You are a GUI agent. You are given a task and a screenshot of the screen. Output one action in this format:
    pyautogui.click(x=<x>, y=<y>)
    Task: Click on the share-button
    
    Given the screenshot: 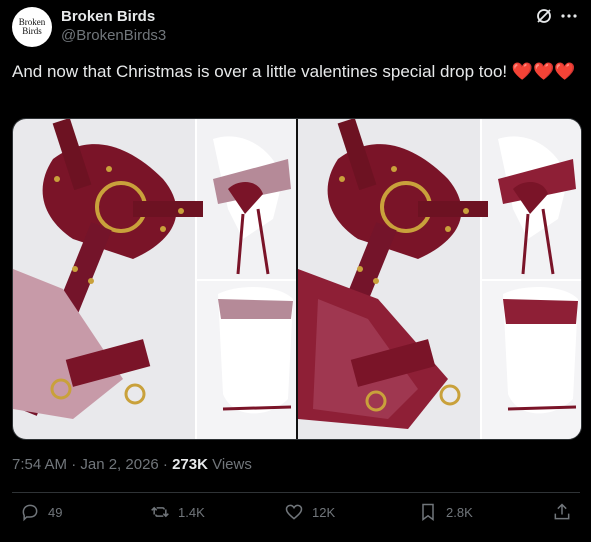 What is the action you would take?
    pyautogui.click(x=562, y=512)
    